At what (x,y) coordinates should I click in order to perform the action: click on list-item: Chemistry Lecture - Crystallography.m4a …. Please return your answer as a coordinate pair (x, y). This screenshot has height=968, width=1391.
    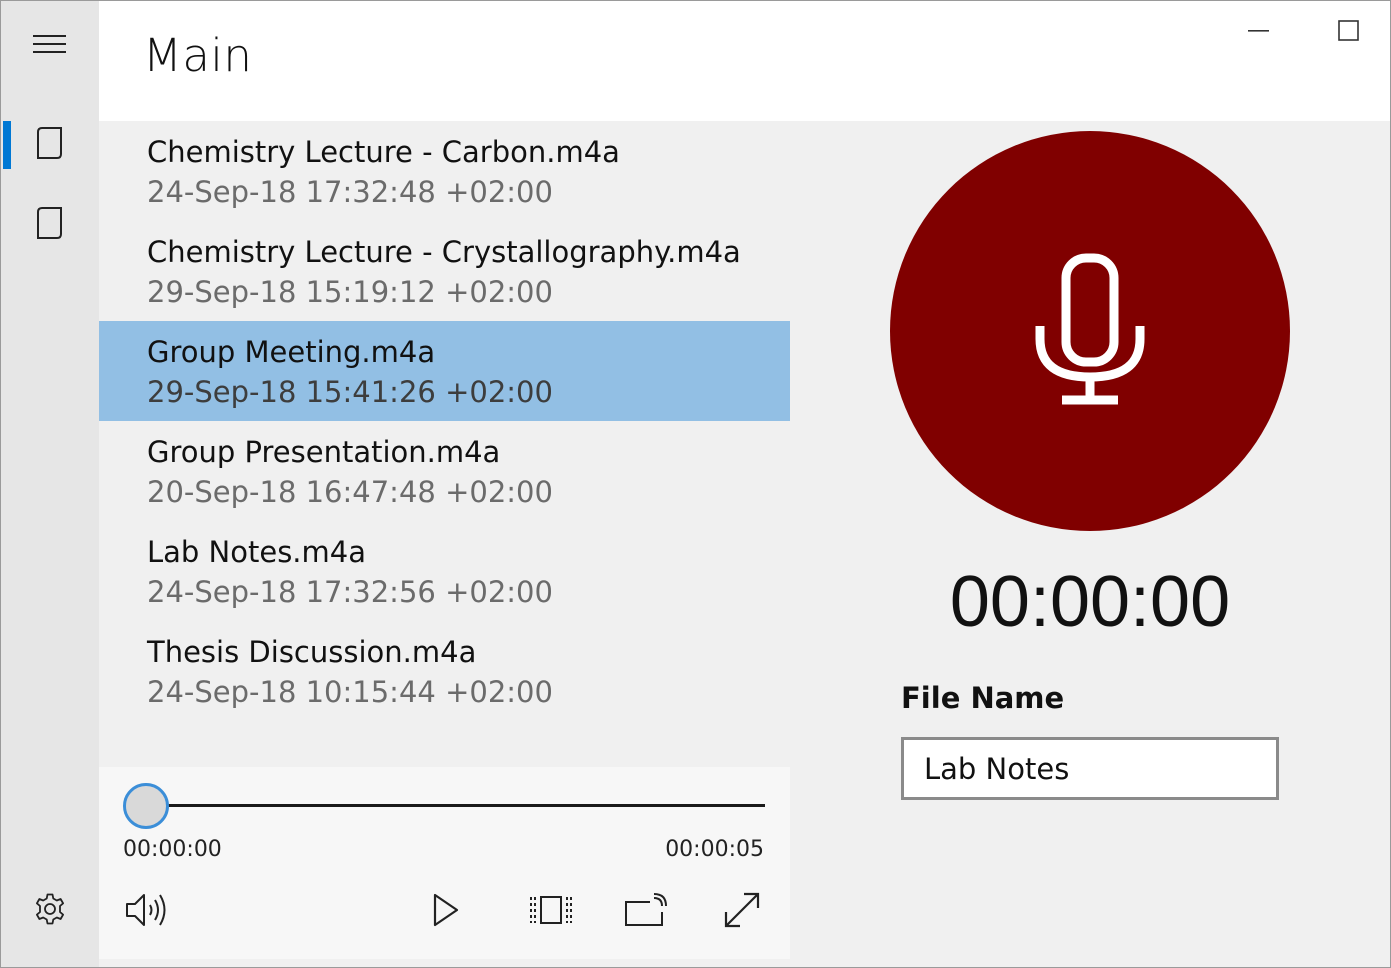
    Looking at the image, I should click on (444, 271).